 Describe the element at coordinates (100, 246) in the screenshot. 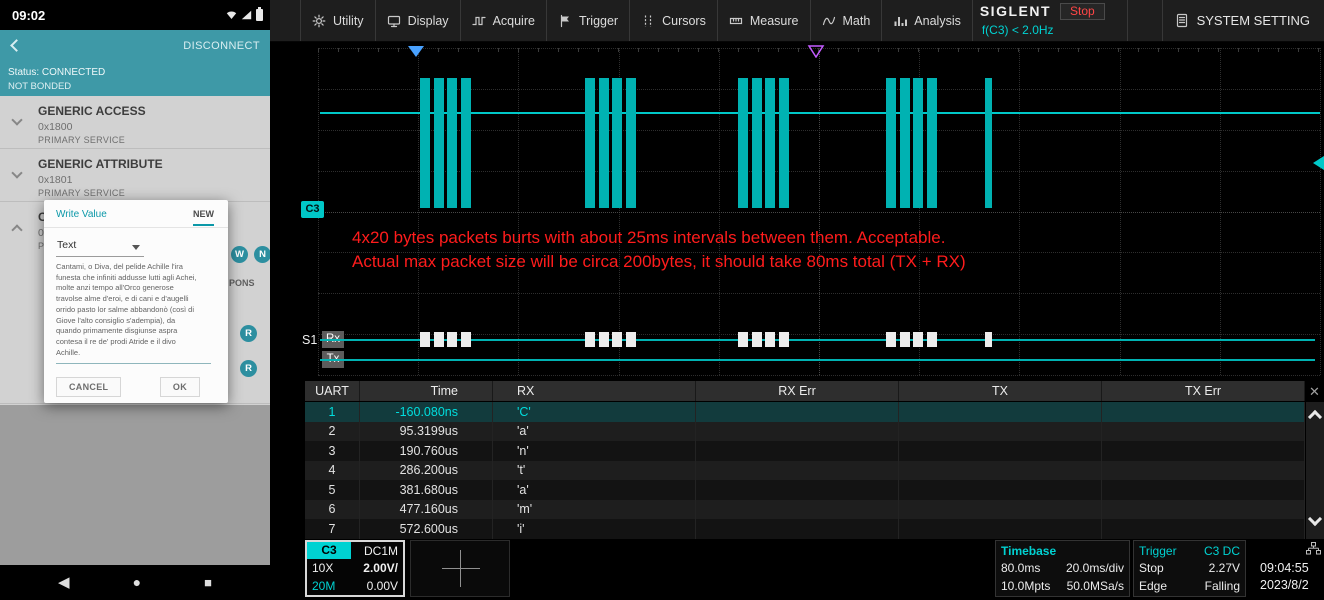

I see `format-dropdown: Text` at that location.